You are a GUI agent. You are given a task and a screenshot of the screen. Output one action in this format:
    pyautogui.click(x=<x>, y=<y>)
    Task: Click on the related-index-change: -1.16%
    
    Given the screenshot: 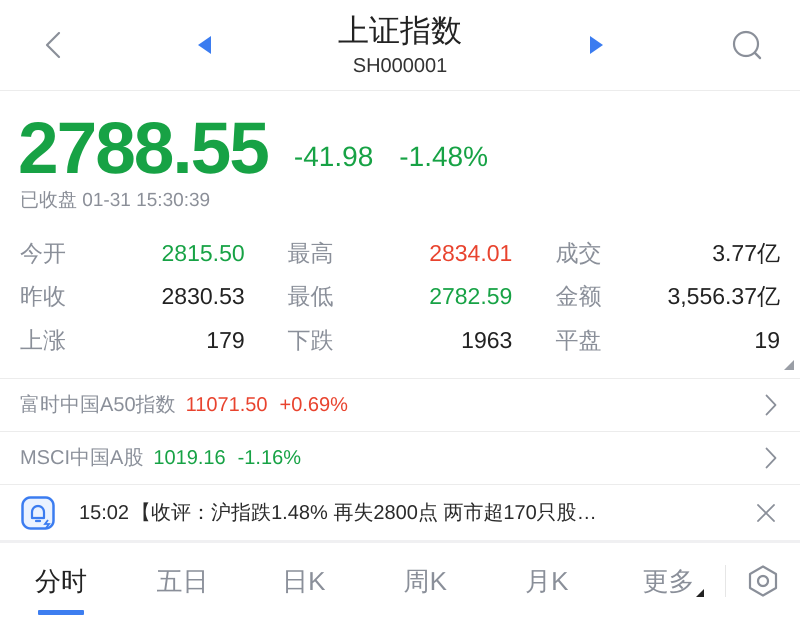 What is the action you would take?
    pyautogui.click(x=270, y=458)
    